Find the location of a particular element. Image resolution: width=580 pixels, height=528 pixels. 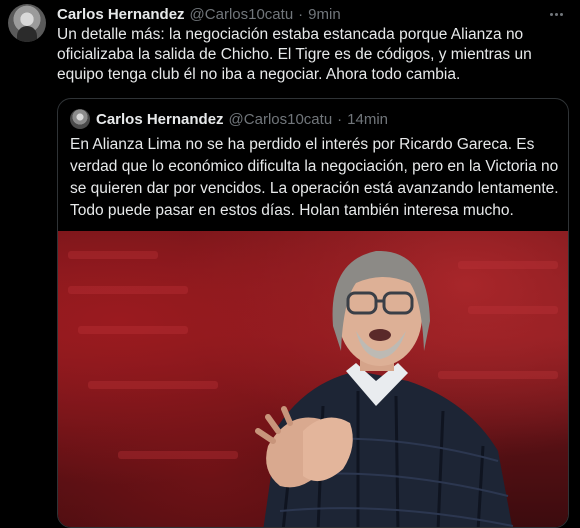

quoted-tweet-timestamp: 14min is located at coordinates (367, 119).